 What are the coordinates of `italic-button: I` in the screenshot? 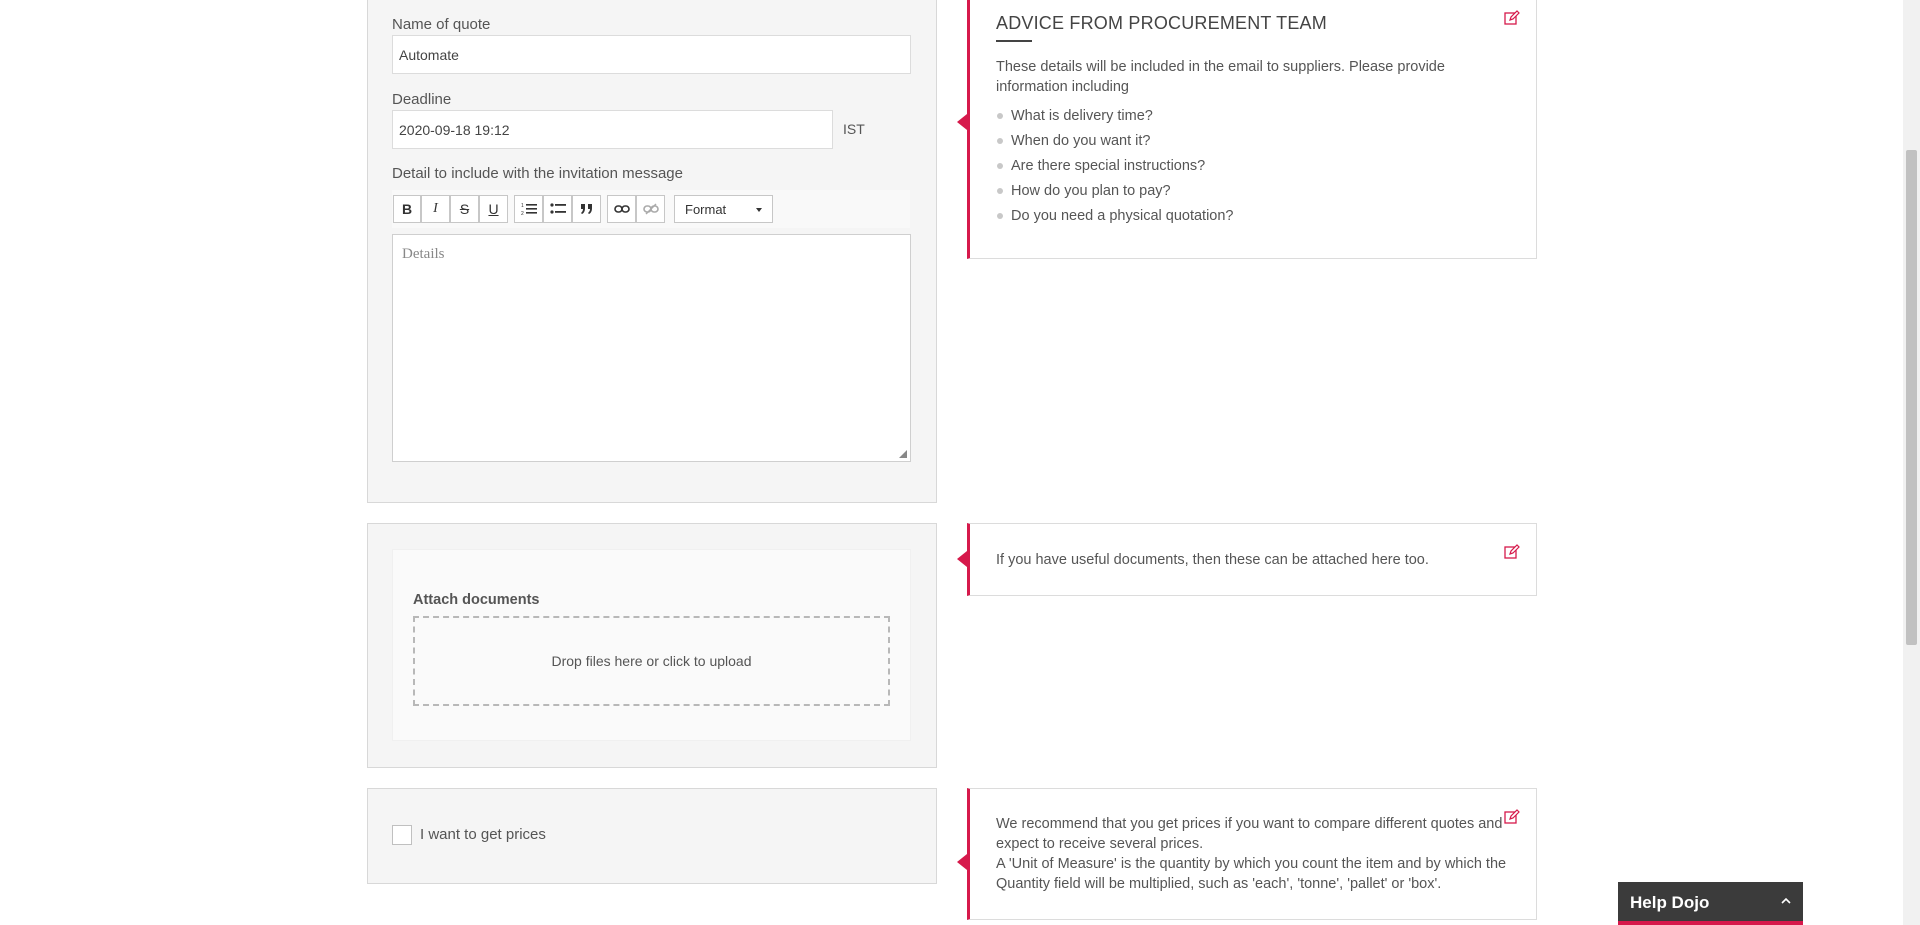 It's located at (435, 209).